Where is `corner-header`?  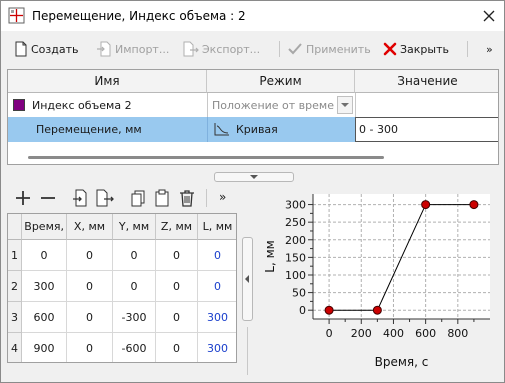
corner-header is located at coordinates (15, 227).